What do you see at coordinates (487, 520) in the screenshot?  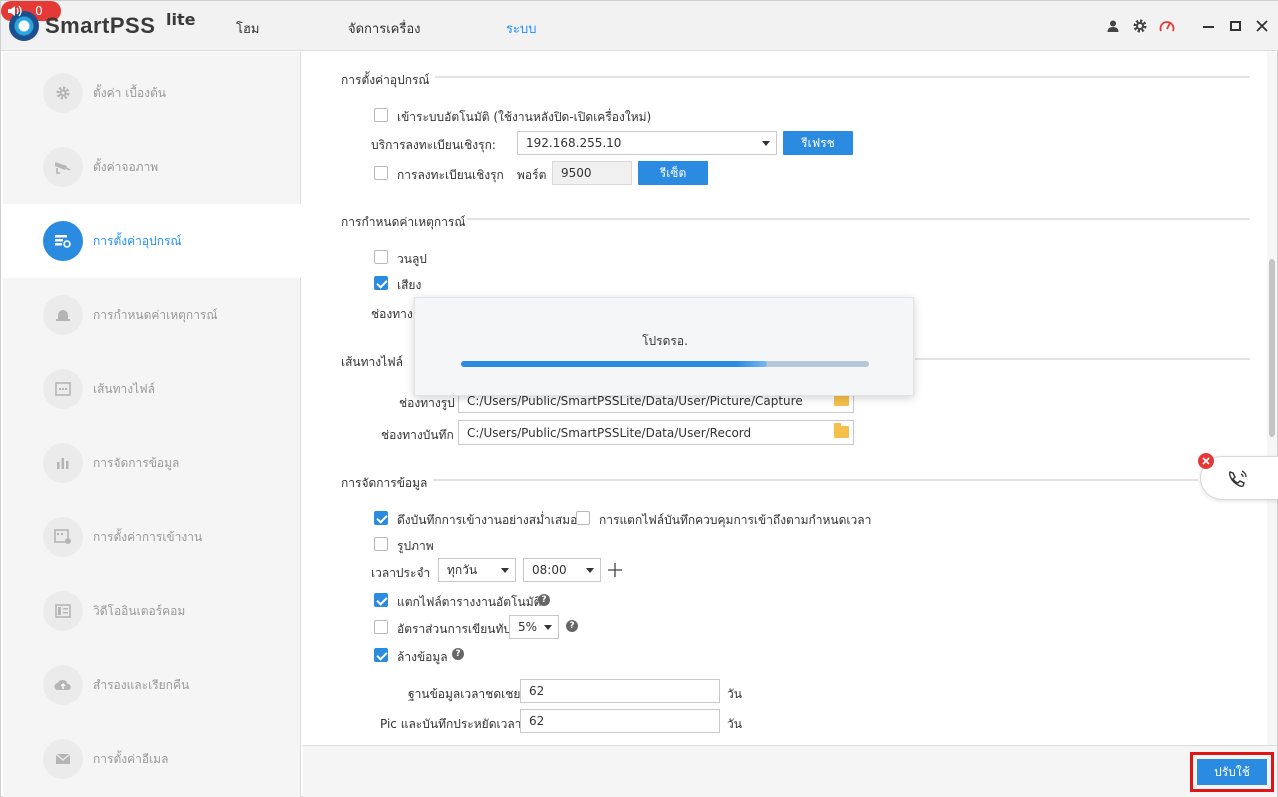 I see `pull-attendance-label: ดึงบันทึกการเข้างานอย่างสม่ำเสมอ` at bounding box center [487, 520].